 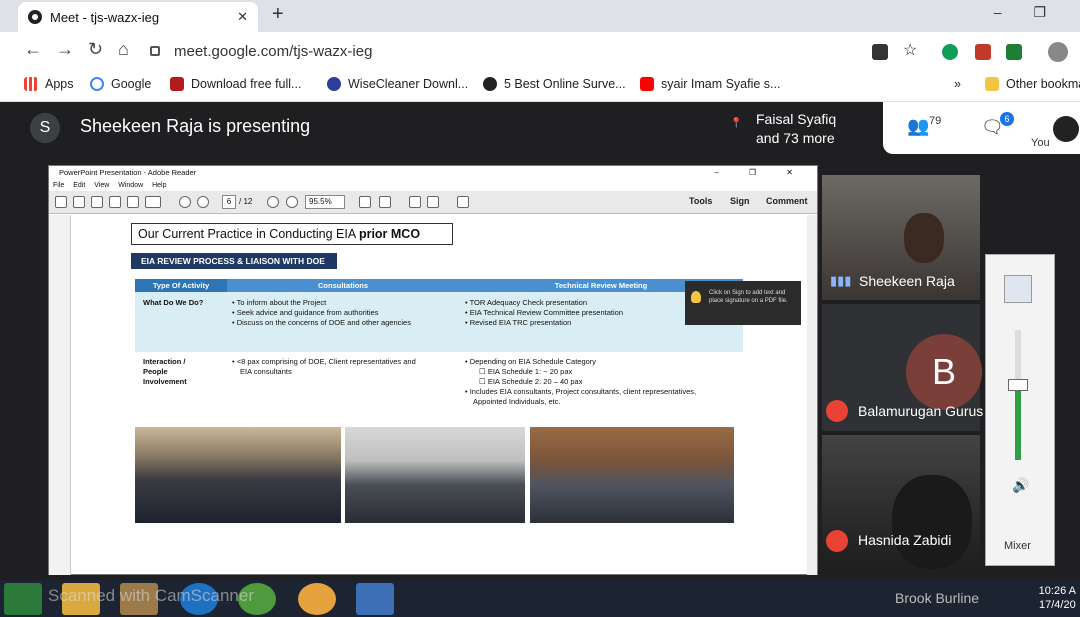 I want to click on tab-meet: Meet - tjs-wazx-ieg ✕, so click(x=138, y=17).